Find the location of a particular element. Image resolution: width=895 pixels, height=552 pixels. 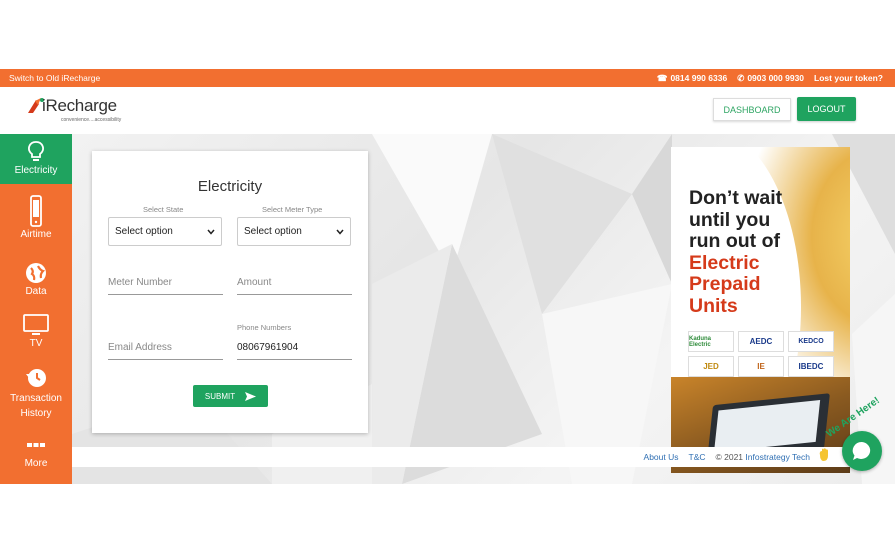

chat-bubble-icon is located at coordinates (861, 450).